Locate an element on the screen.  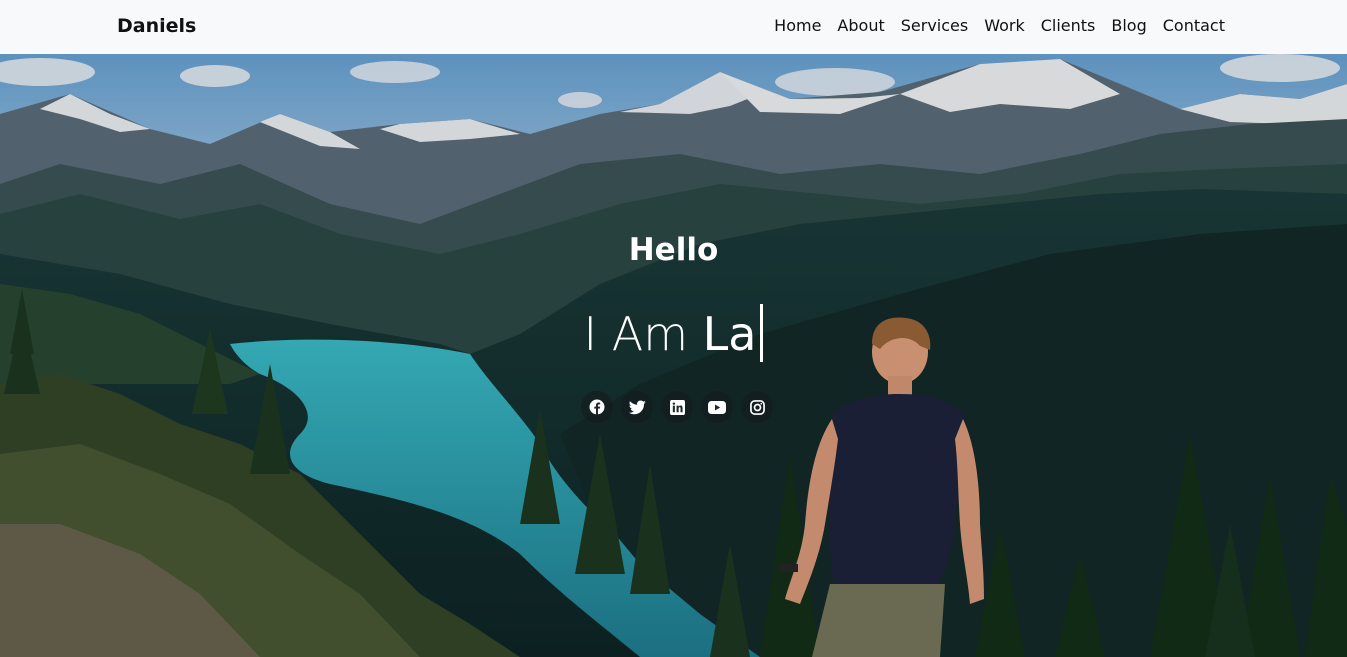
twitter-icon is located at coordinates (637, 407).